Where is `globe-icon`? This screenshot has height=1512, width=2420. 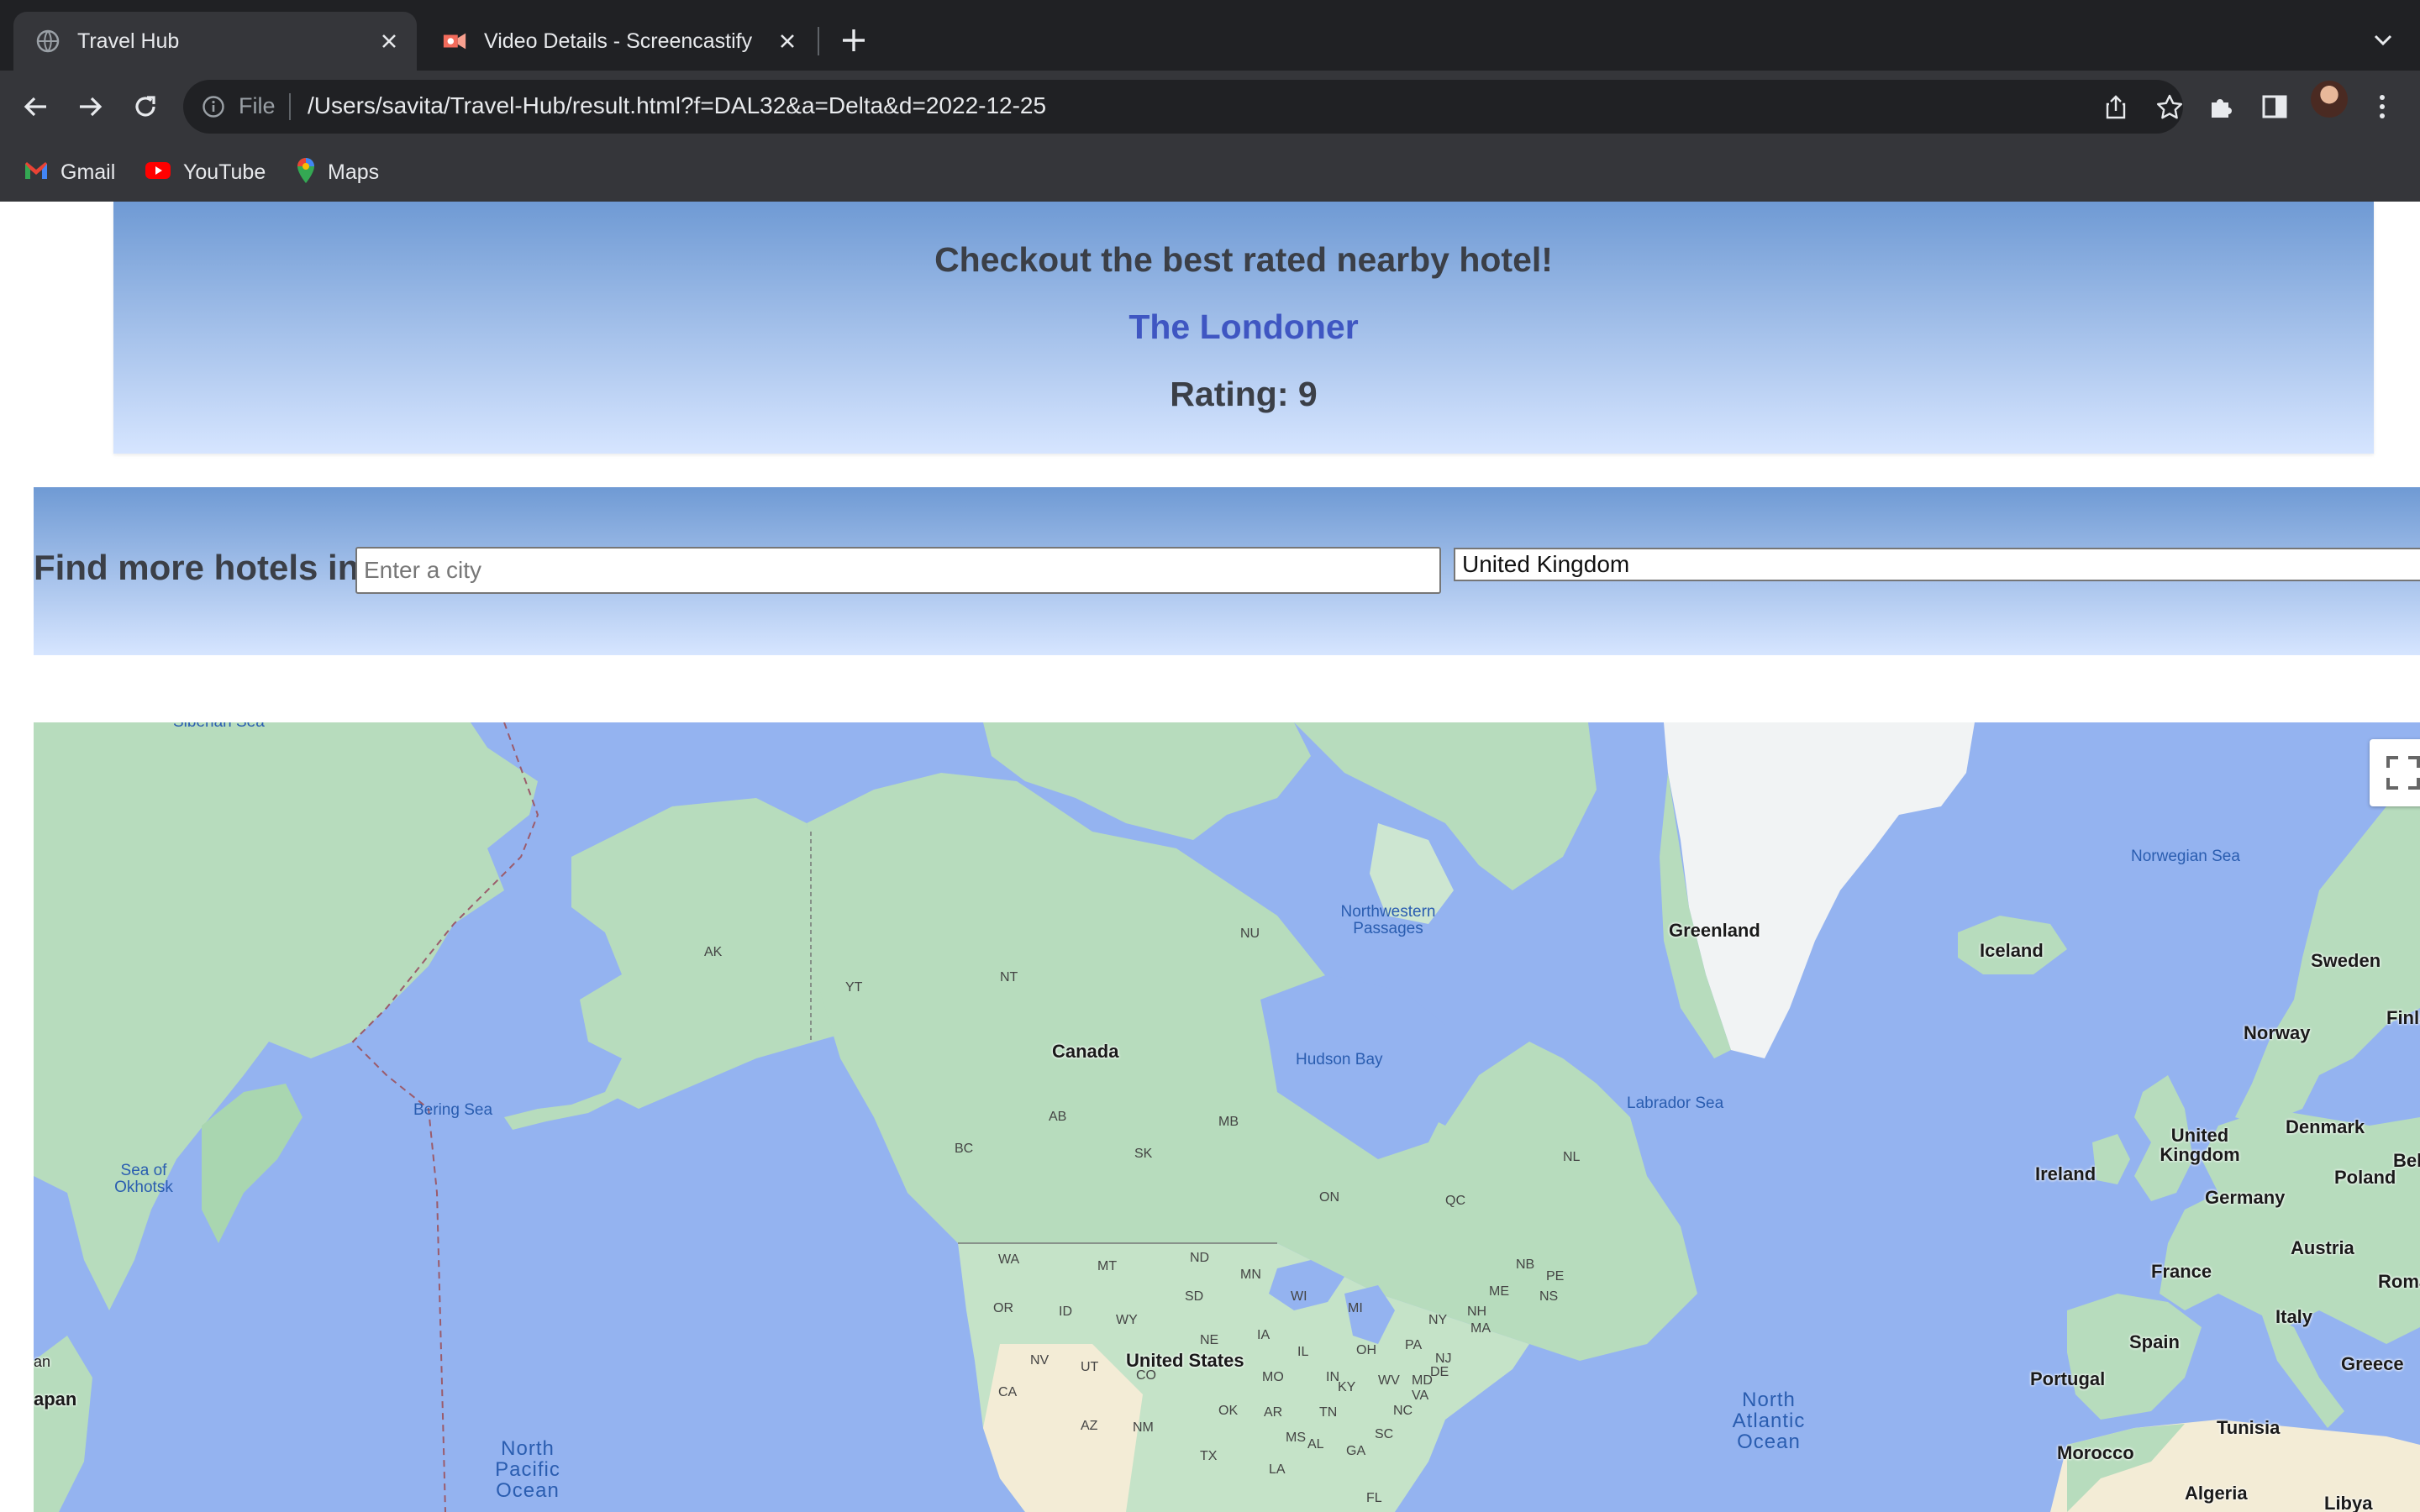 globe-icon is located at coordinates (47, 41).